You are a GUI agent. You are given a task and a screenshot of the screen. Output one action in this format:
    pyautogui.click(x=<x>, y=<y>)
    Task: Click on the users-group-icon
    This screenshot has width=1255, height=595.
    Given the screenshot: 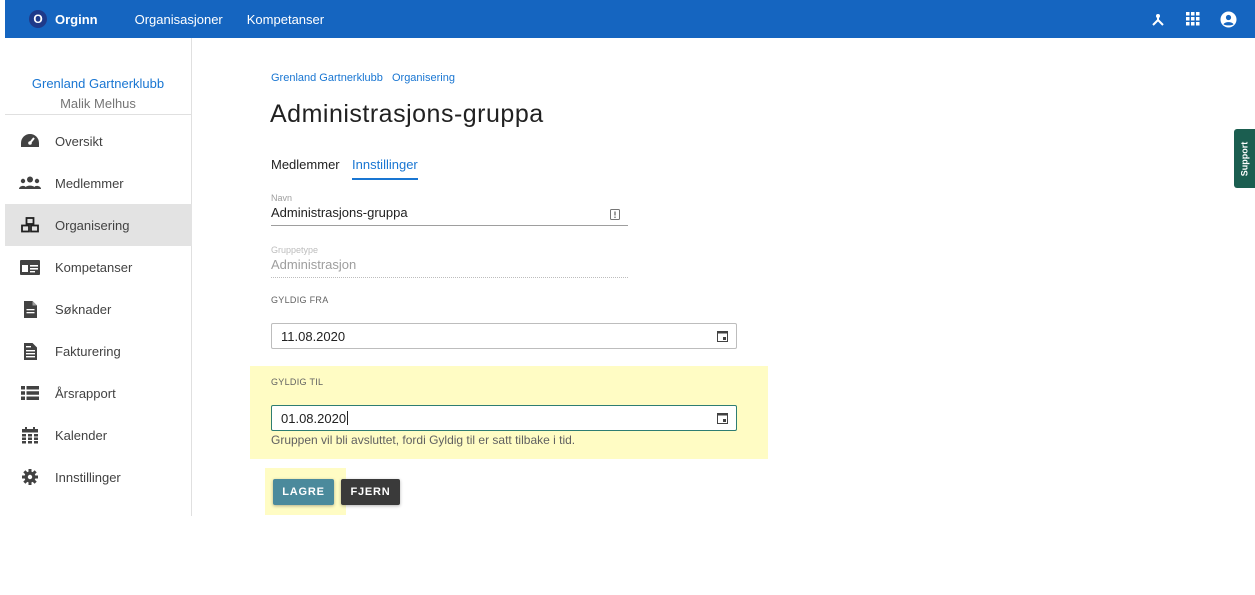 What is the action you would take?
    pyautogui.click(x=30, y=183)
    